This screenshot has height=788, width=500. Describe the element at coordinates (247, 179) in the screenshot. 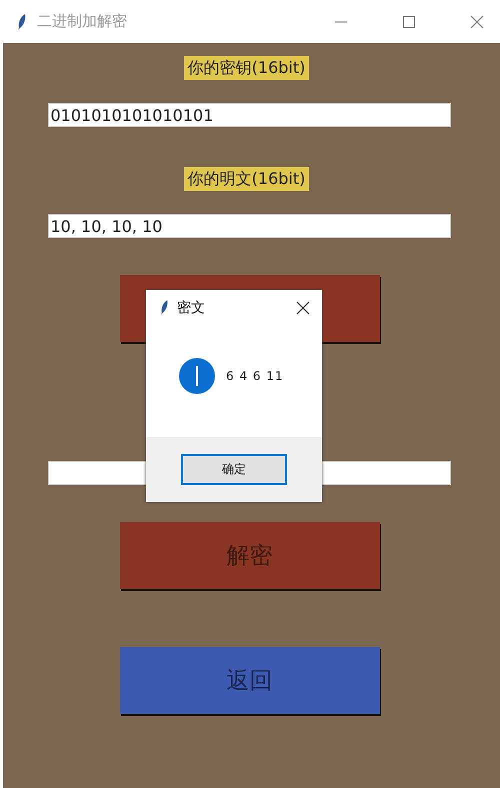

I see `plaintext-label: 你的明文(16bit)` at that location.